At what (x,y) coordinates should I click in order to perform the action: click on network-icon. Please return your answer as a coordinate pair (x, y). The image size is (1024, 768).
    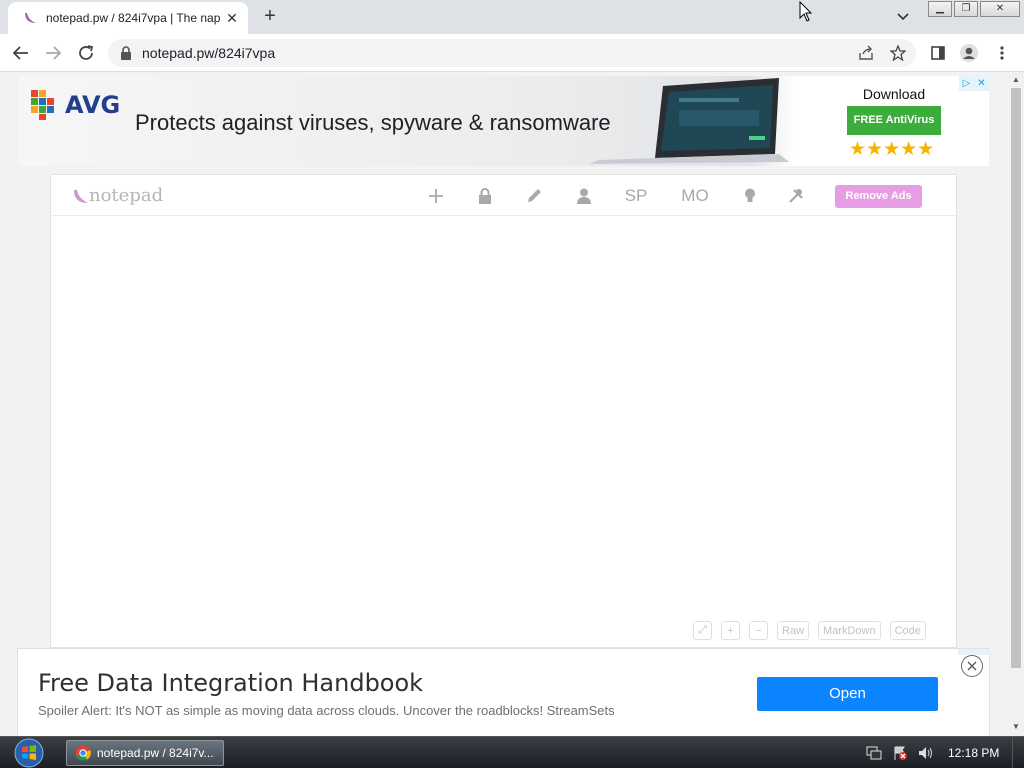
    Looking at the image, I should click on (874, 753).